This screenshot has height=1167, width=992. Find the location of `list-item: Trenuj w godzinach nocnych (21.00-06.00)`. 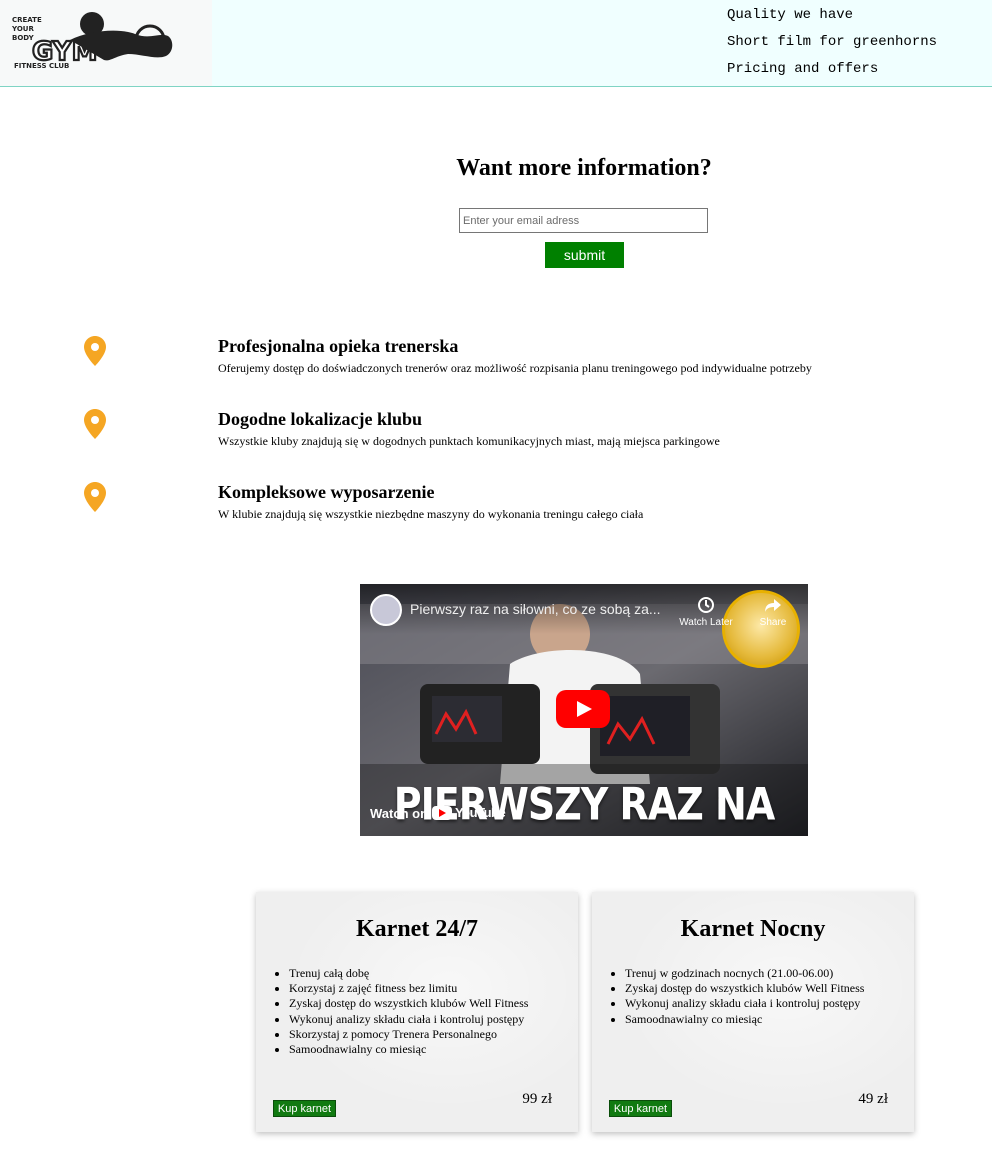

list-item: Trenuj w godzinach nocnych (21.00-06.00) is located at coordinates (744, 973).